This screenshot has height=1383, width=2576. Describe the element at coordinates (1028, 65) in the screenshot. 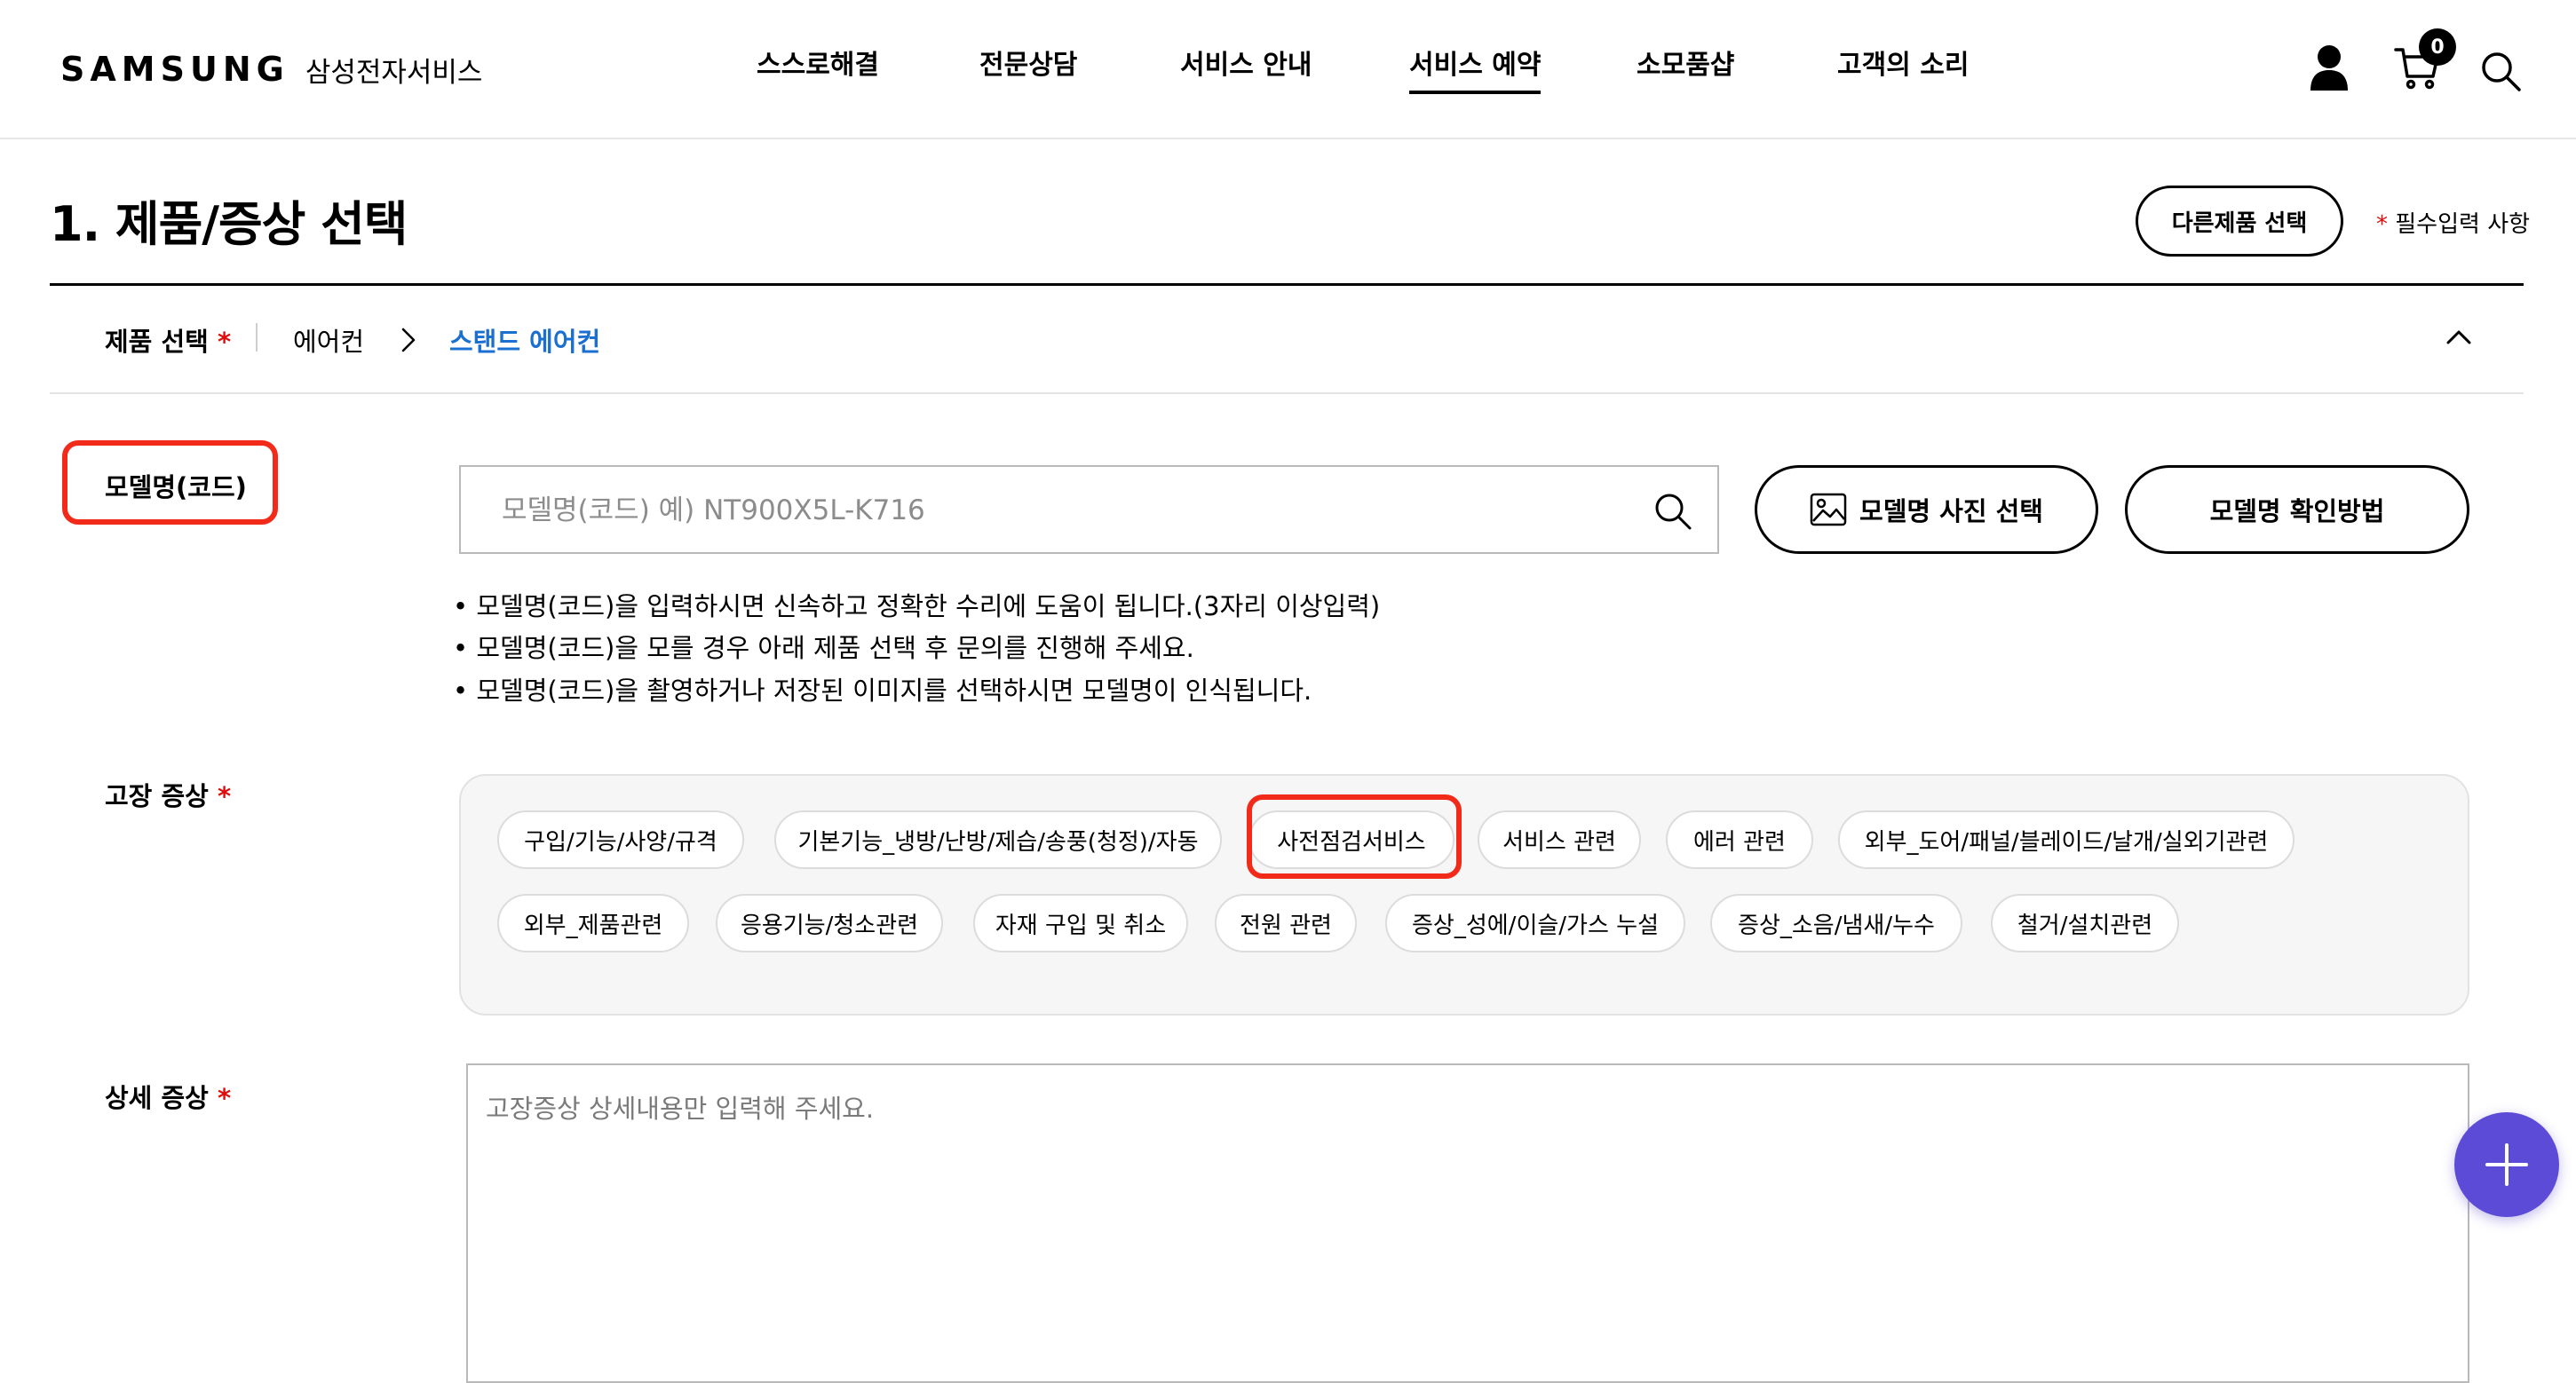

I see `nav-consultation: 전문상담` at that location.